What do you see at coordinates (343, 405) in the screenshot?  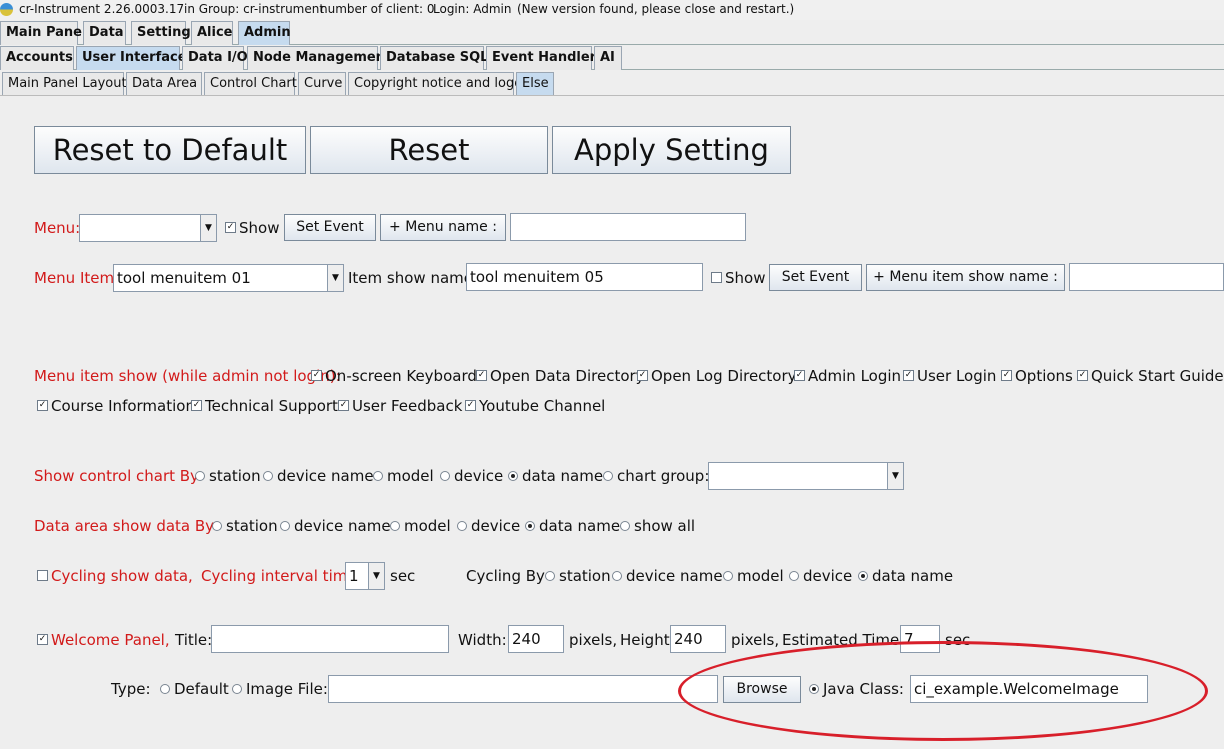 I see `chk-user-feedback: ✓` at bounding box center [343, 405].